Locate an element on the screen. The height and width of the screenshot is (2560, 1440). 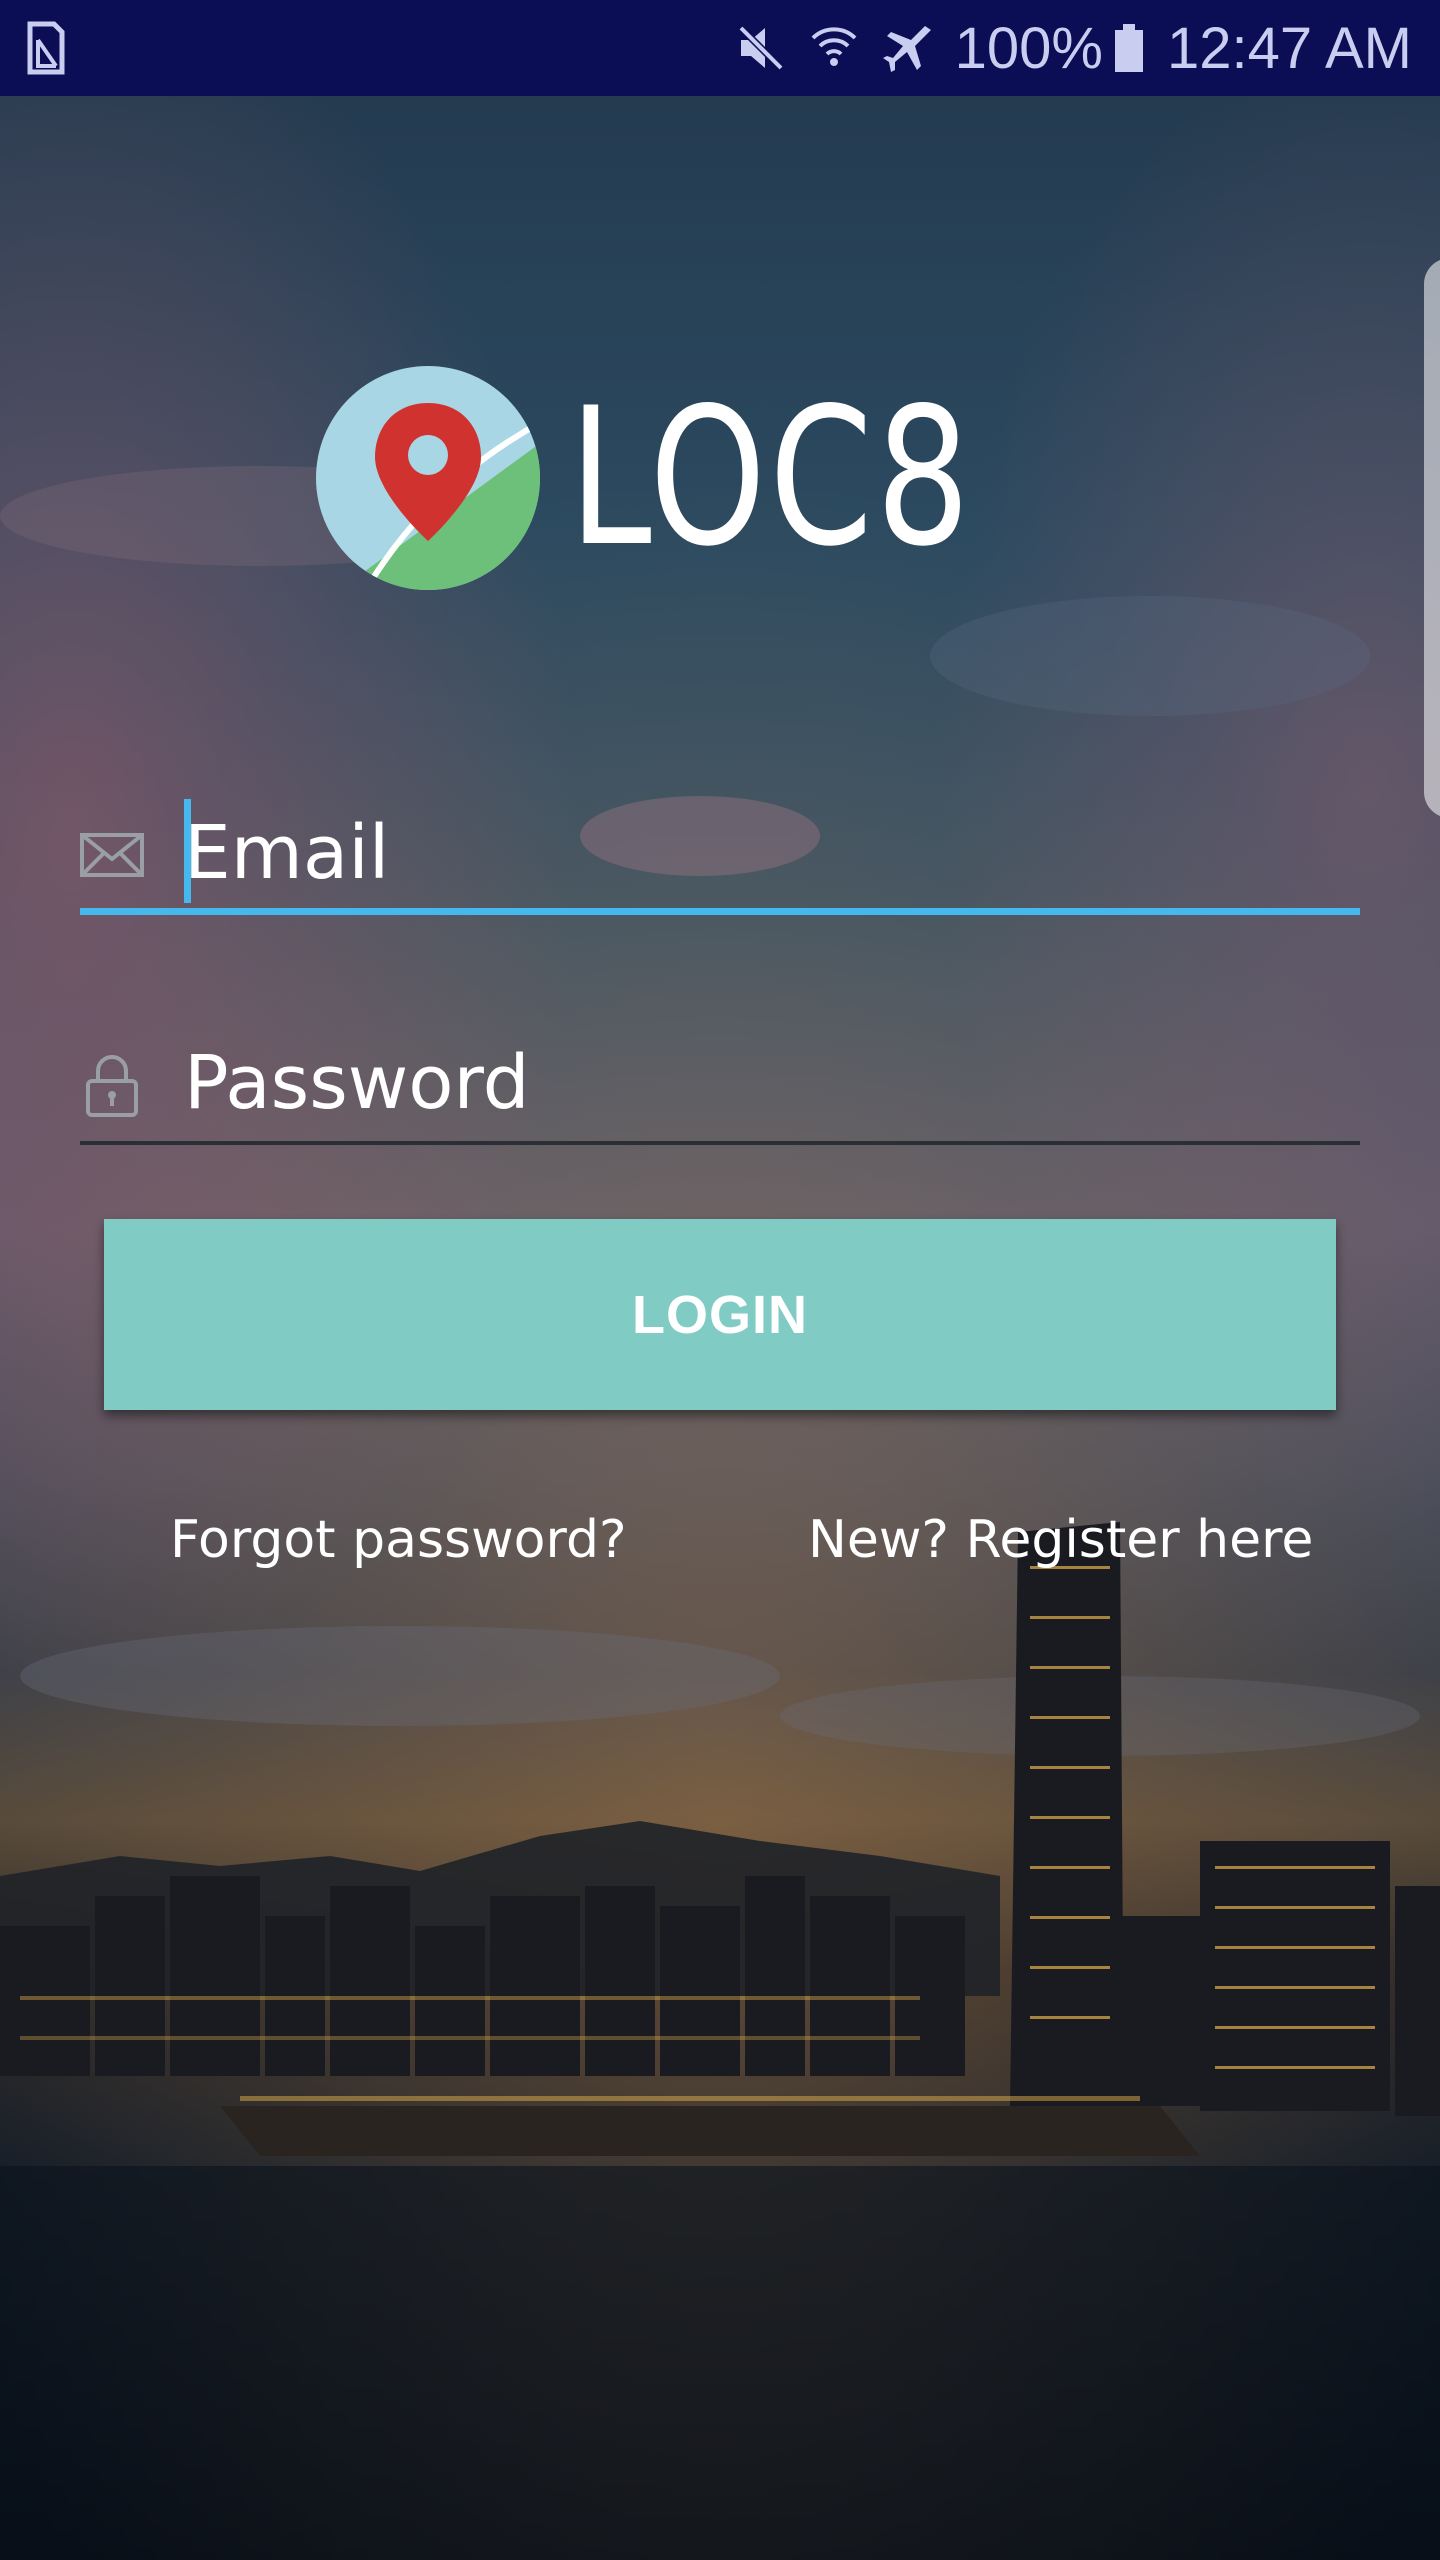
battery-icon is located at coordinates (1128, 48).